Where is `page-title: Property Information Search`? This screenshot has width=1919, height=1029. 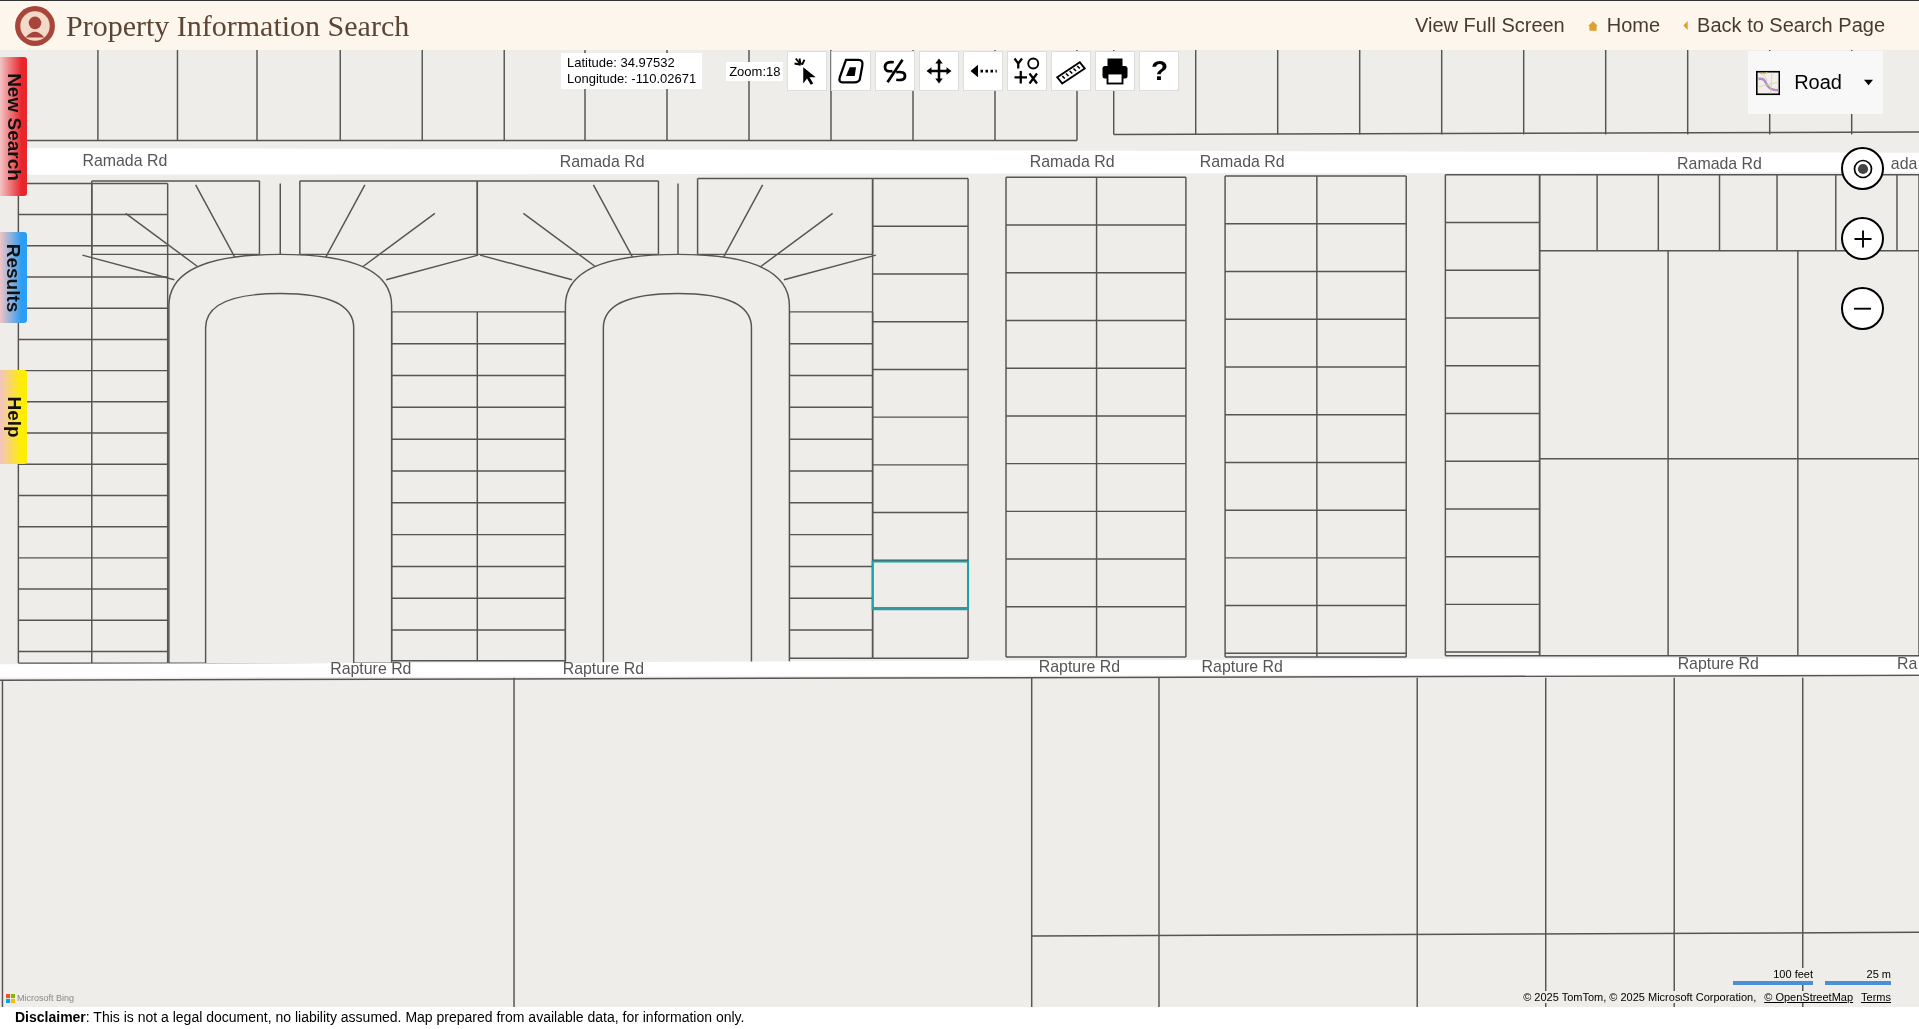
page-title: Property Information Search is located at coordinates (238, 25).